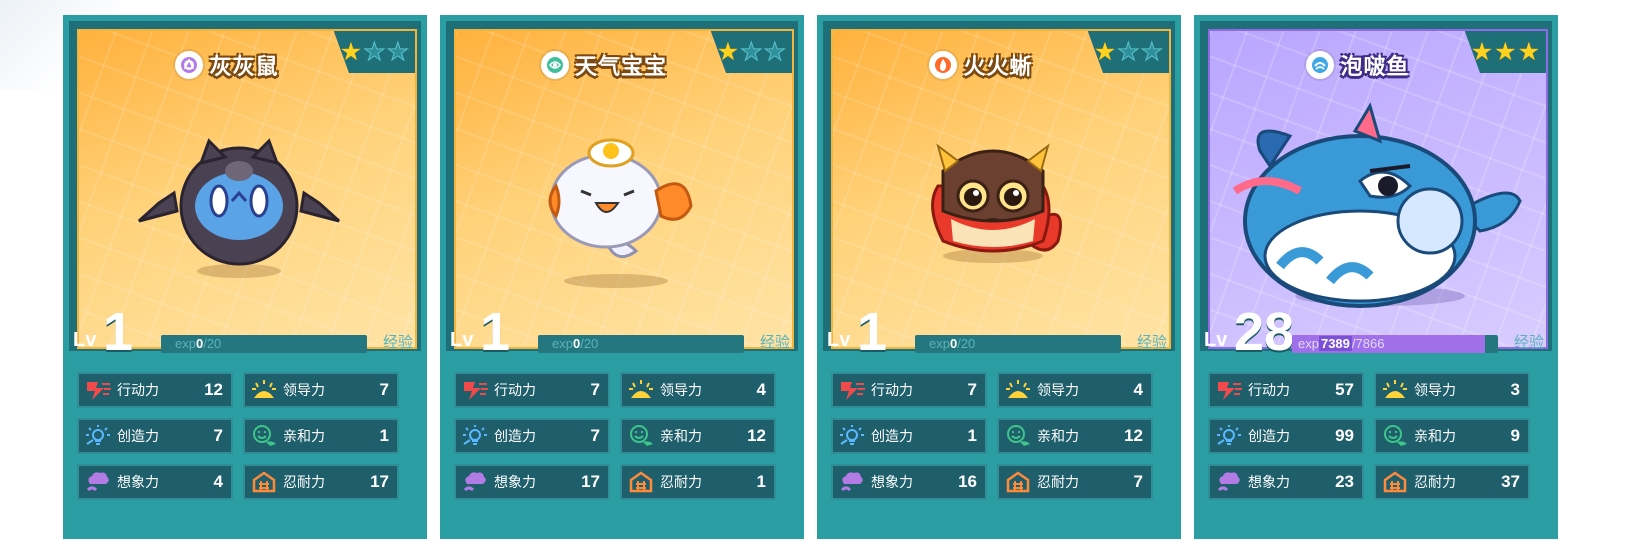 Image resolution: width=1646 pixels, height=545 pixels. Describe the element at coordinates (264, 482) in the screenshot. I see `endurance-icon` at that location.